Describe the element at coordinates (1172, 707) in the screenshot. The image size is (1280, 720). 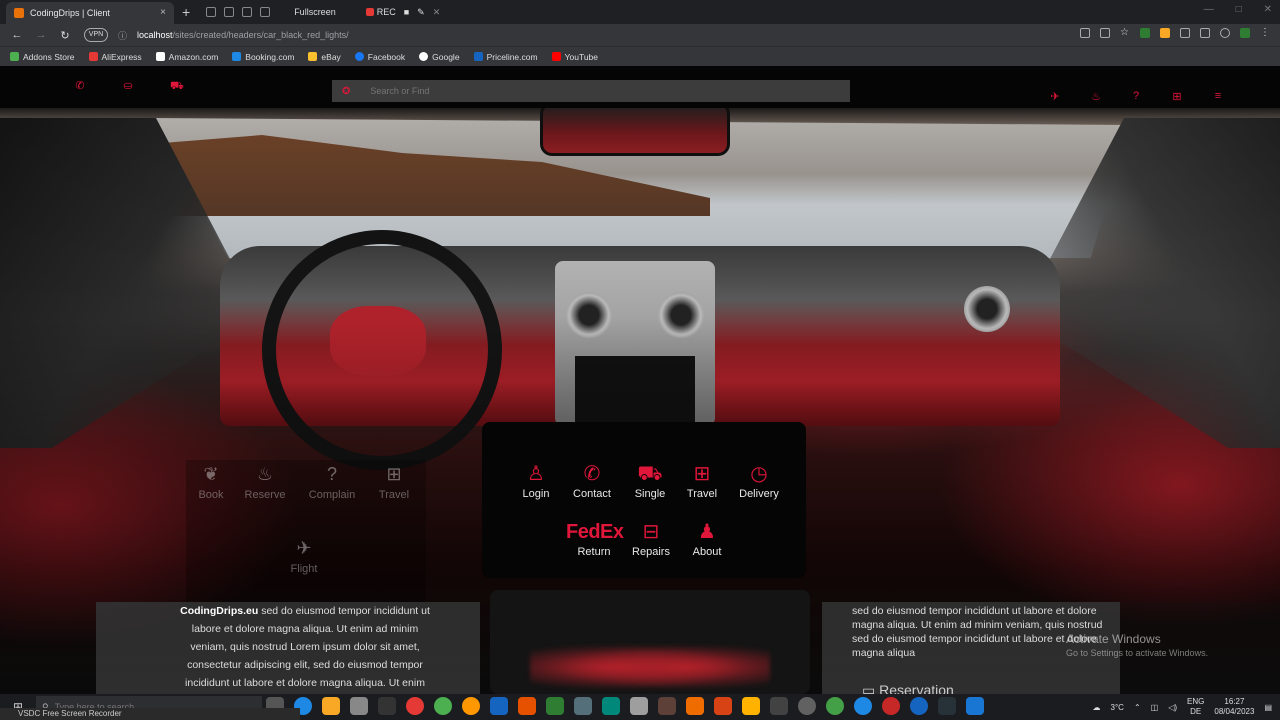
I see `volume-icon: ◁)` at that location.